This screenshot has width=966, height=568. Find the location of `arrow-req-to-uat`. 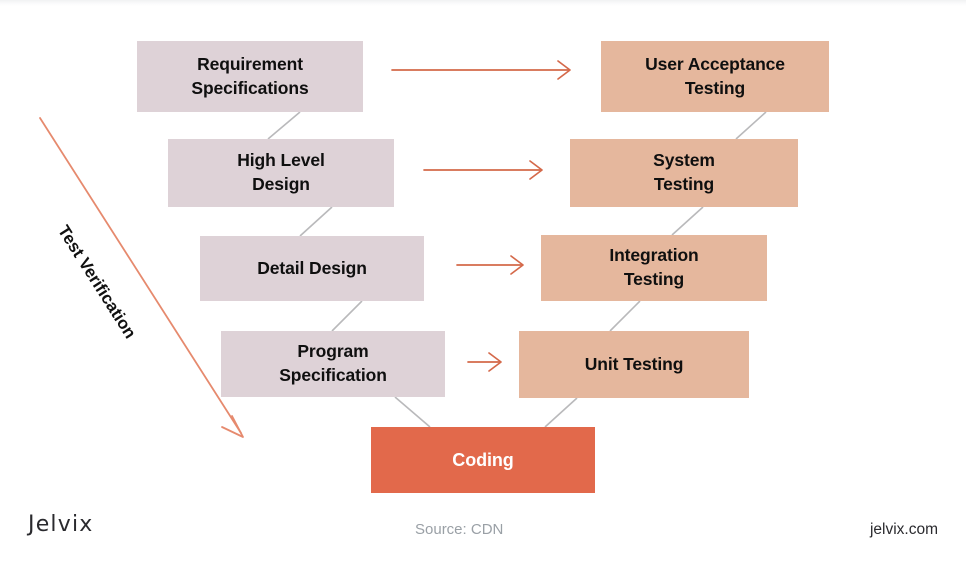

arrow-req-to-uat is located at coordinates (481, 70).